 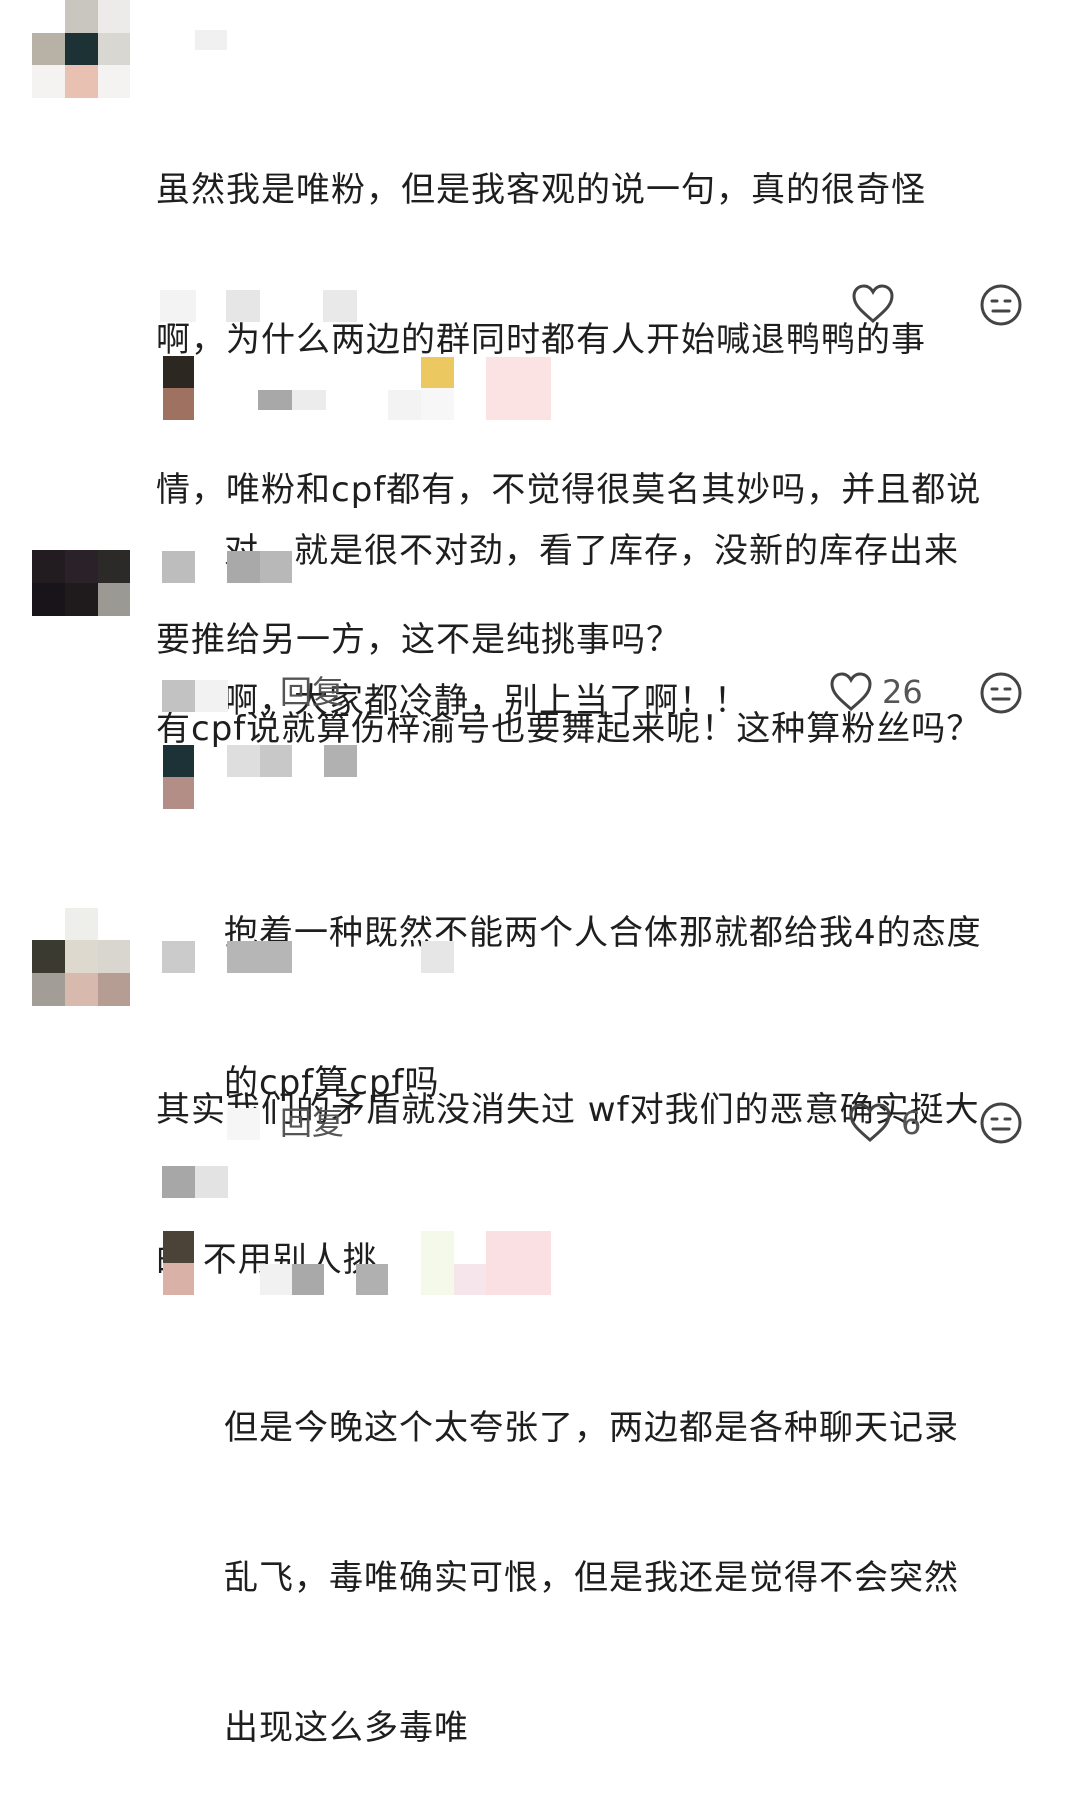 What do you see at coordinates (902, 692) in the screenshot?
I see `like-count: 26` at bounding box center [902, 692].